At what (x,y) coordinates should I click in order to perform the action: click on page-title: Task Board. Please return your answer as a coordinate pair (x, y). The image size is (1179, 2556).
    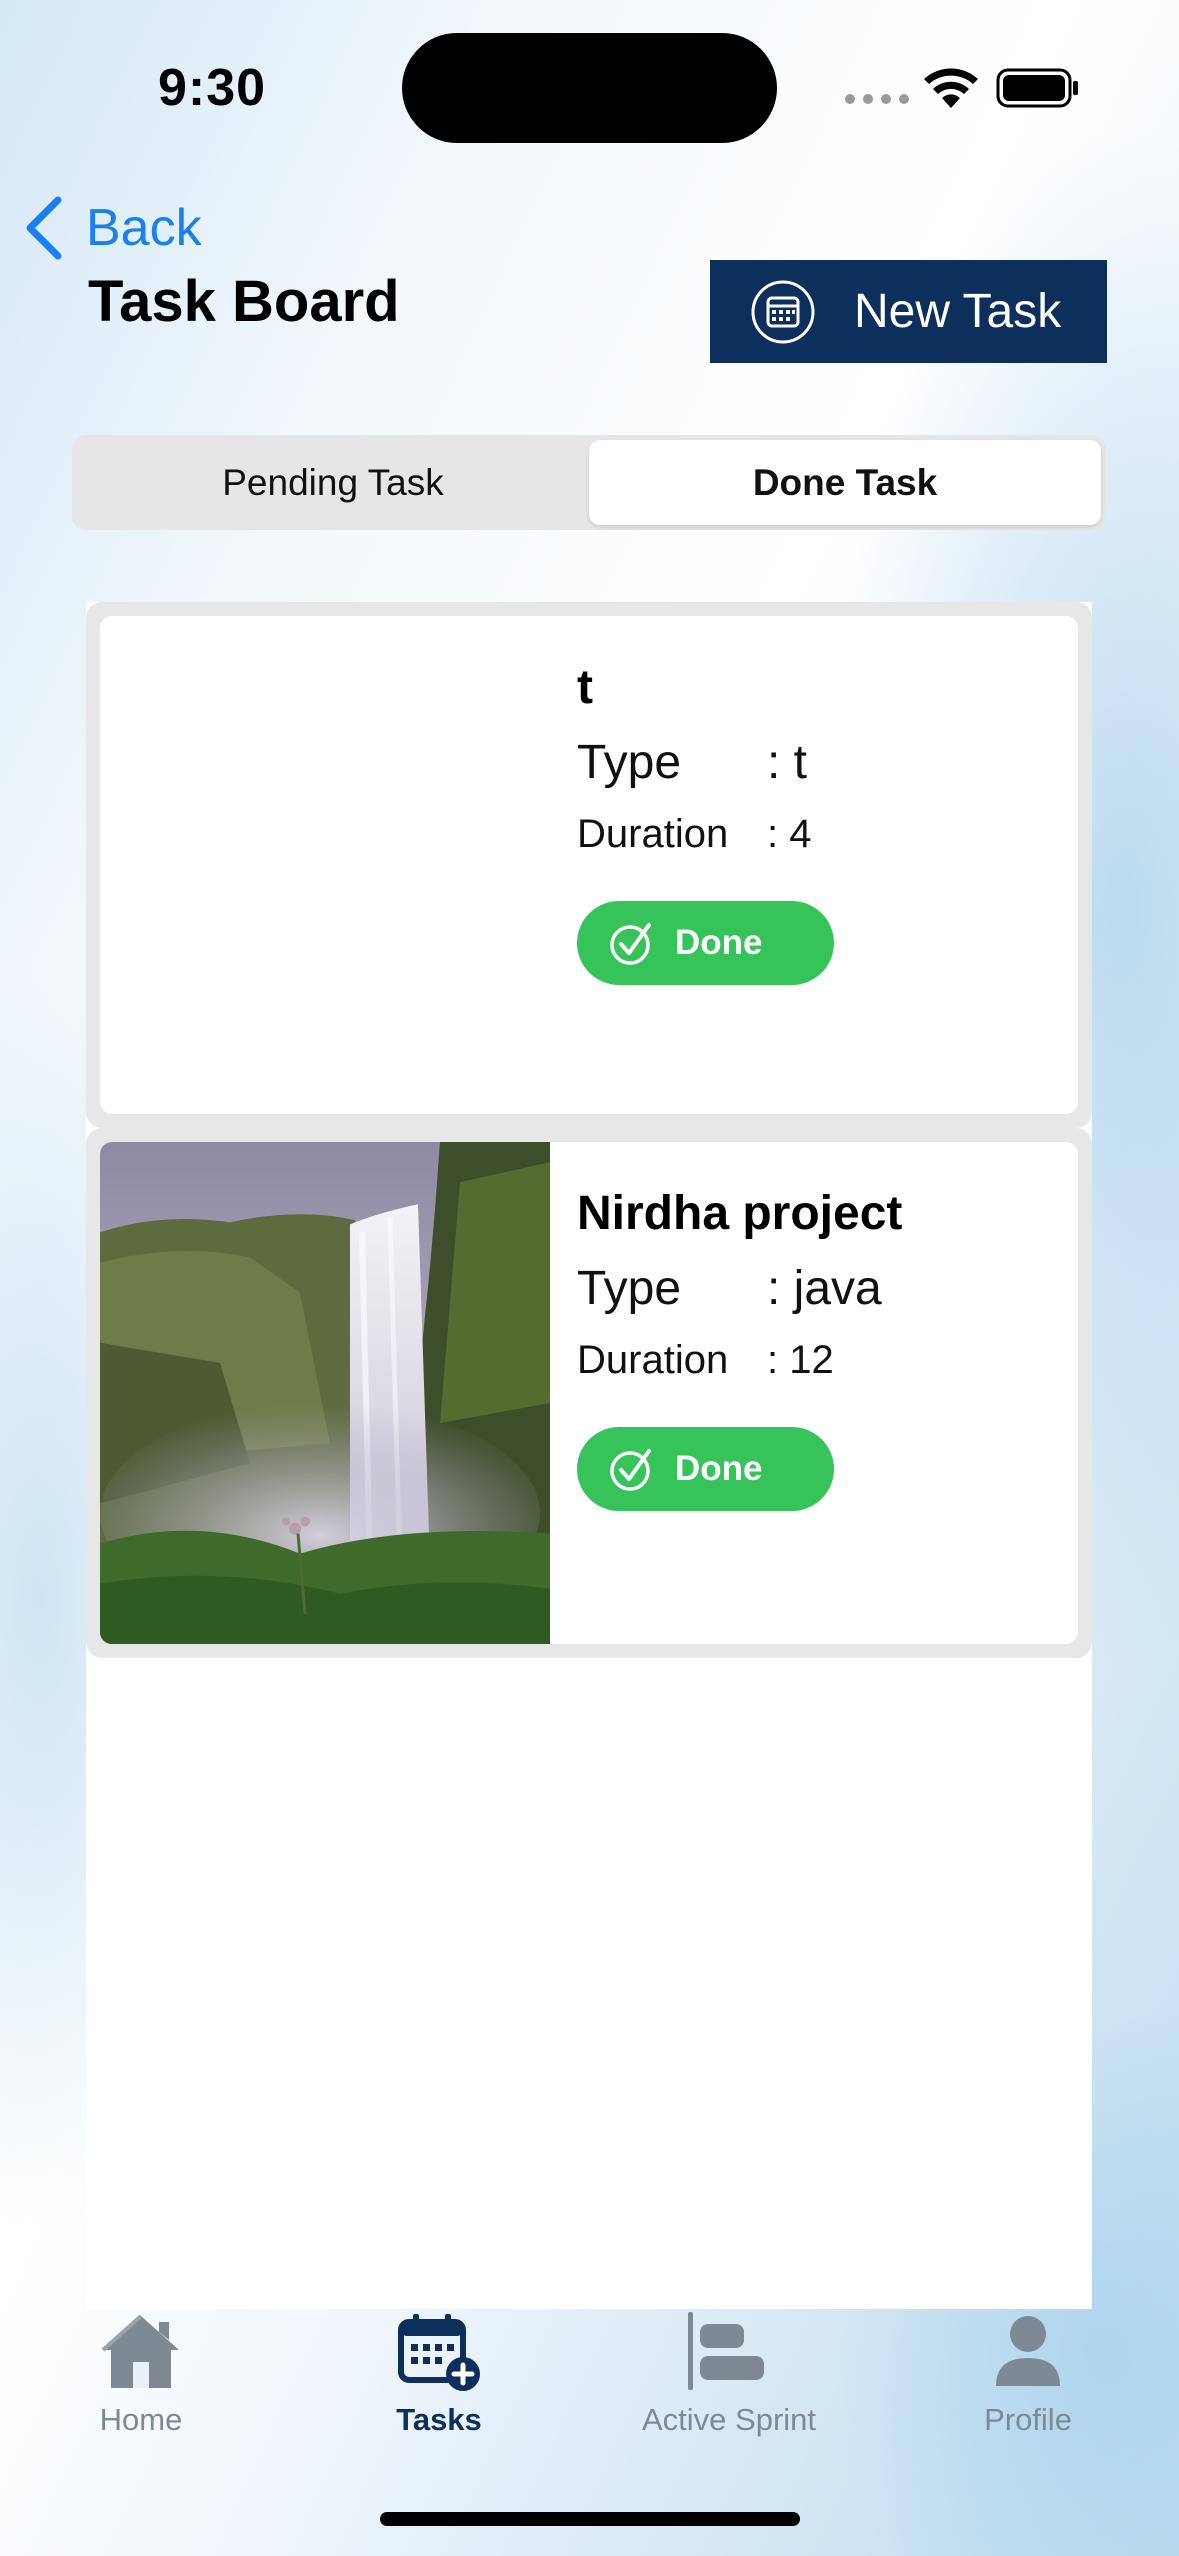
    Looking at the image, I should click on (244, 301).